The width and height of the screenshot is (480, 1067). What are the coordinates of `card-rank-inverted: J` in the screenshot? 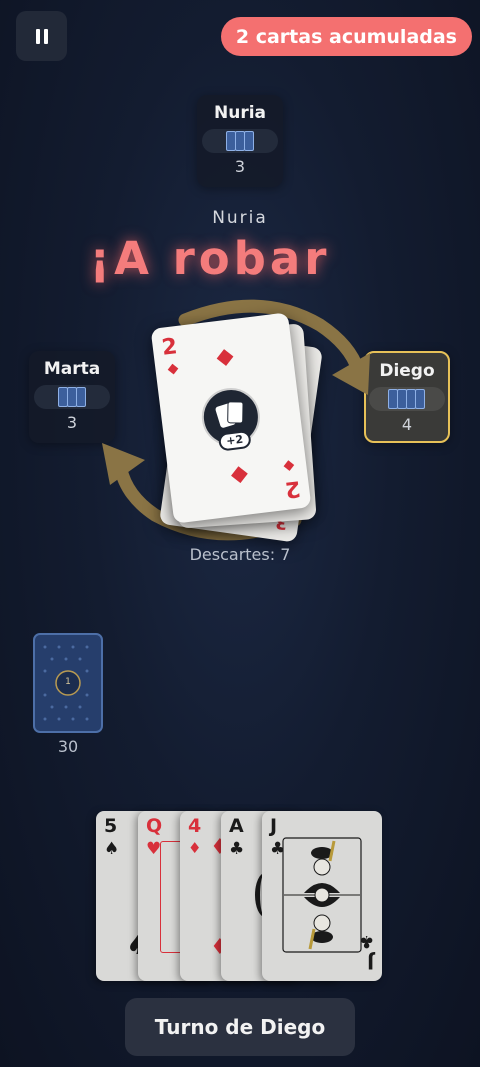 It's located at (370, 962).